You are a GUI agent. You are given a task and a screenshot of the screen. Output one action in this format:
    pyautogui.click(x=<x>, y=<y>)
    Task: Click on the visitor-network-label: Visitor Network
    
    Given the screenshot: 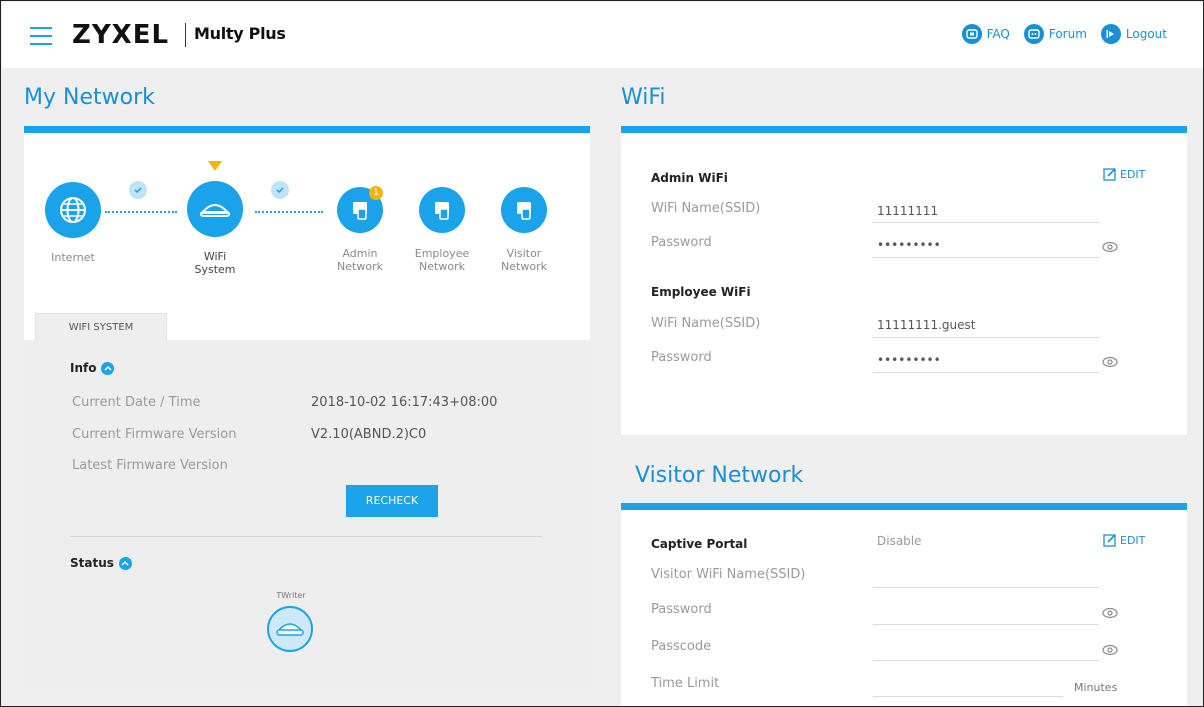 What is the action you would take?
    pyautogui.click(x=524, y=260)
    